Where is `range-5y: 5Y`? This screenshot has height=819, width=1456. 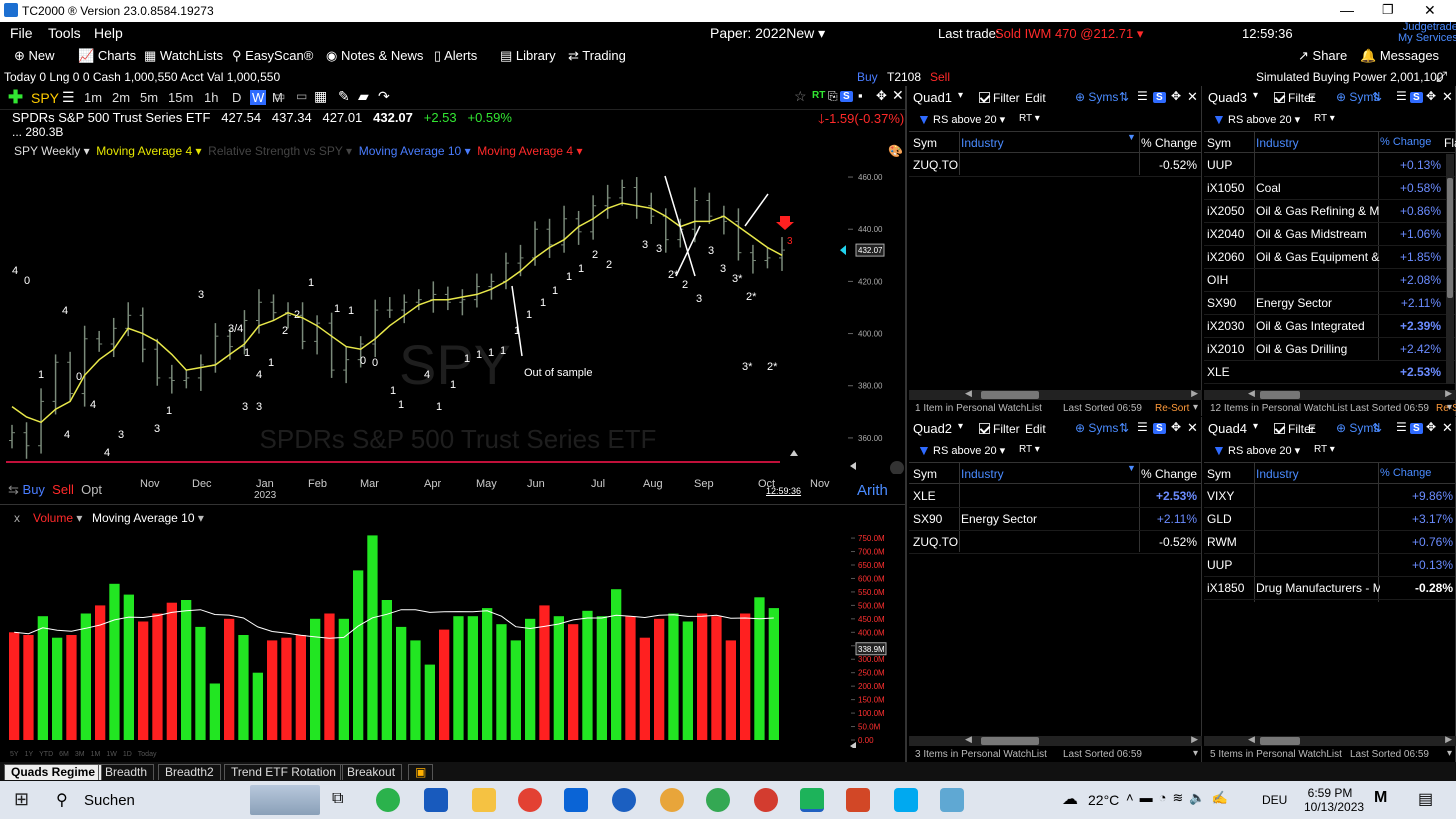 range-5y: 5Y is located at coordinates (14, 754).